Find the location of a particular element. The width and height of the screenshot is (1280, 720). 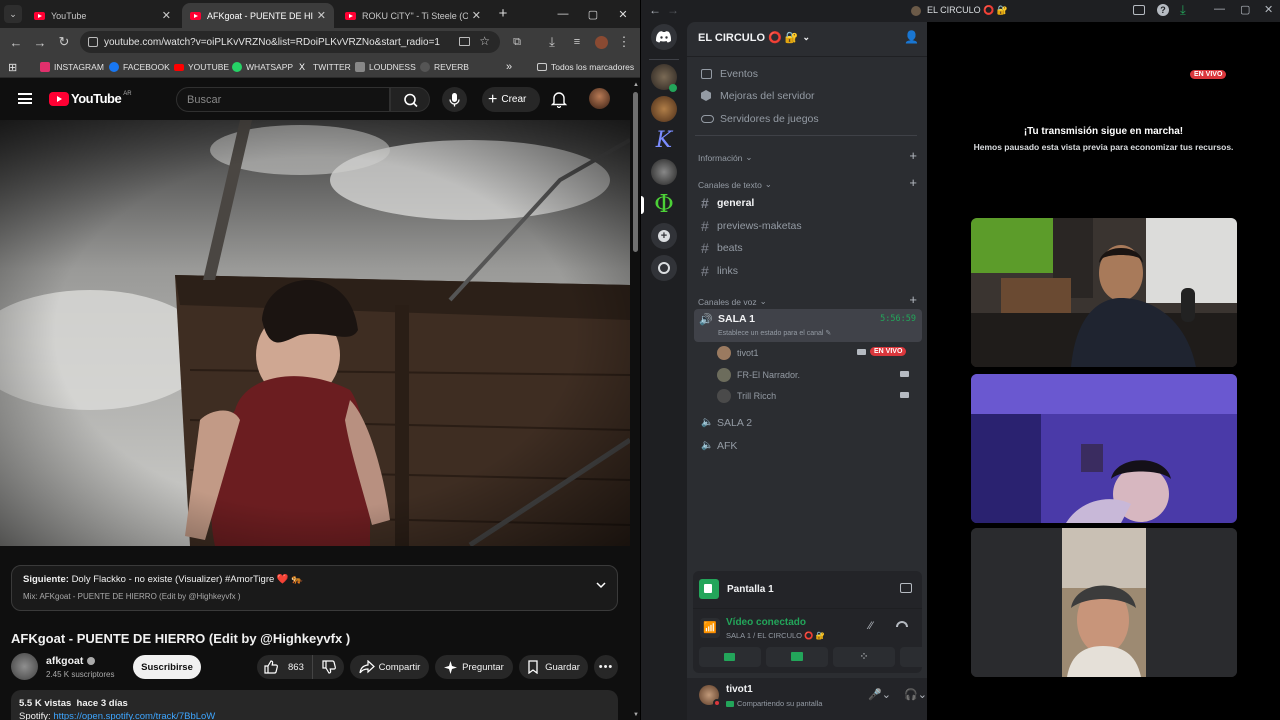

channel-beats: # beats is located at coordinates (806, 247).